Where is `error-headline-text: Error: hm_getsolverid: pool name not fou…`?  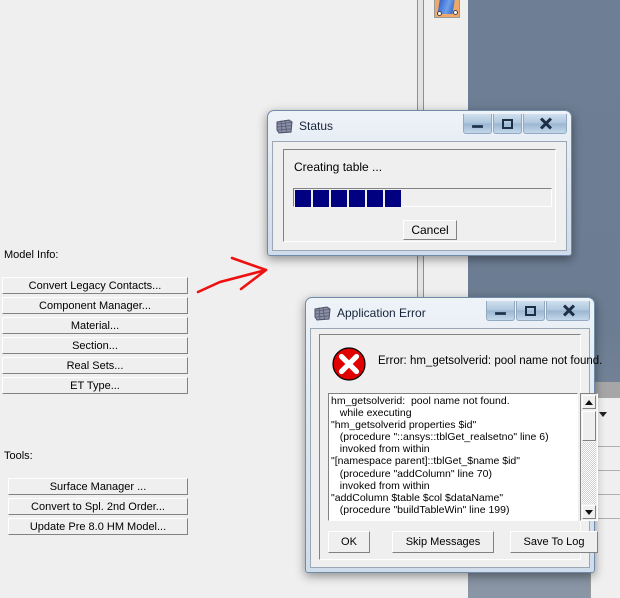 error-headline-text: Error: hm_getsolverid: pool name not fou… is located at coordinates (490, 361).